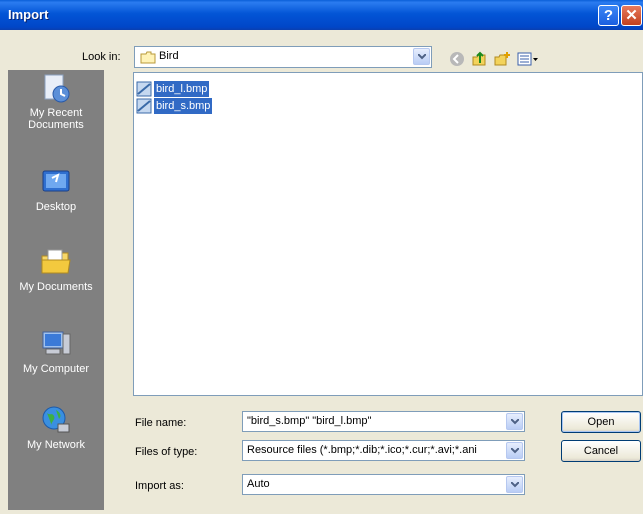  Describe the element at coordinates (148, 57) in the screenshot. I see `folder-icon` at that location.